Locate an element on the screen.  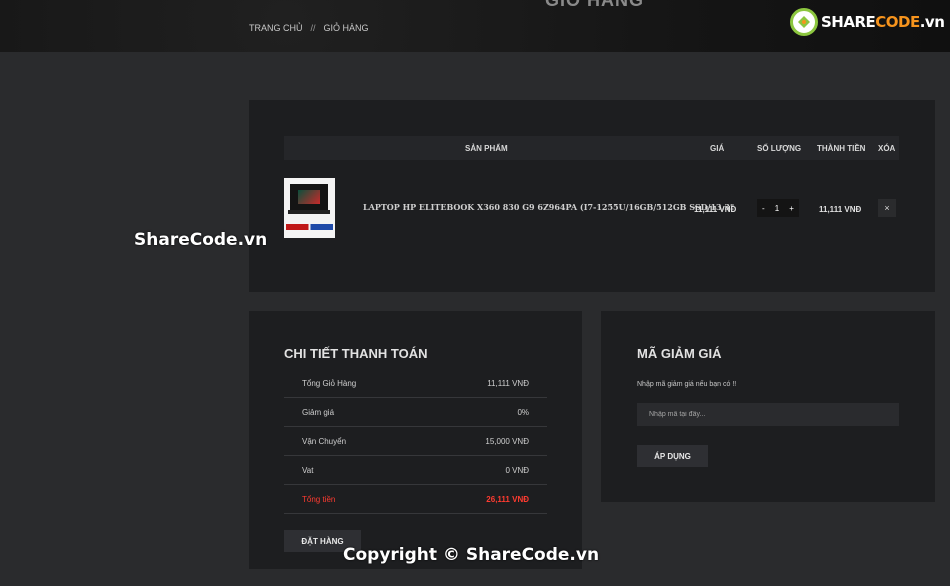
breadcrumb: TRANG CHỦ // GIỎ HÀNG is located at coordinates (309, 28).